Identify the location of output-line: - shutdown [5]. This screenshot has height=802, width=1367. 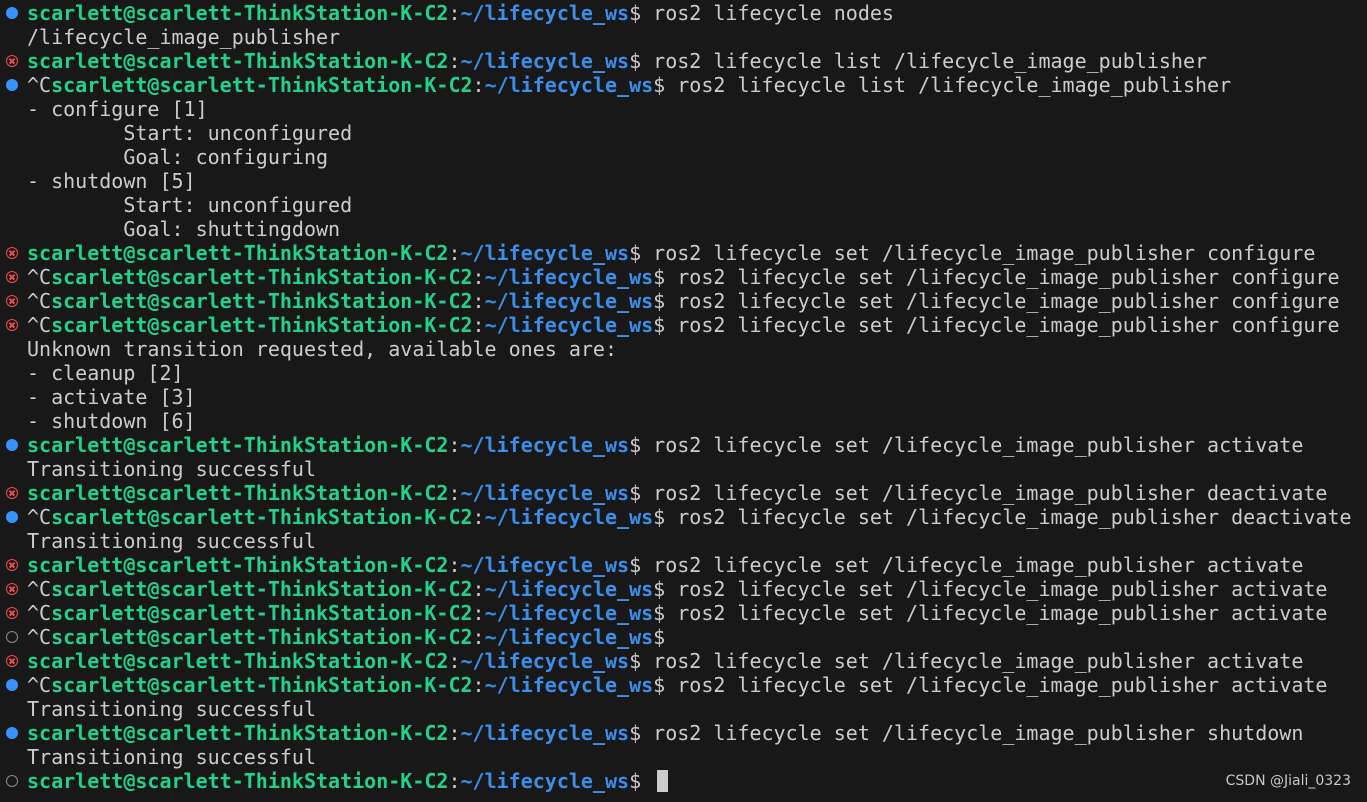
(683, 181).